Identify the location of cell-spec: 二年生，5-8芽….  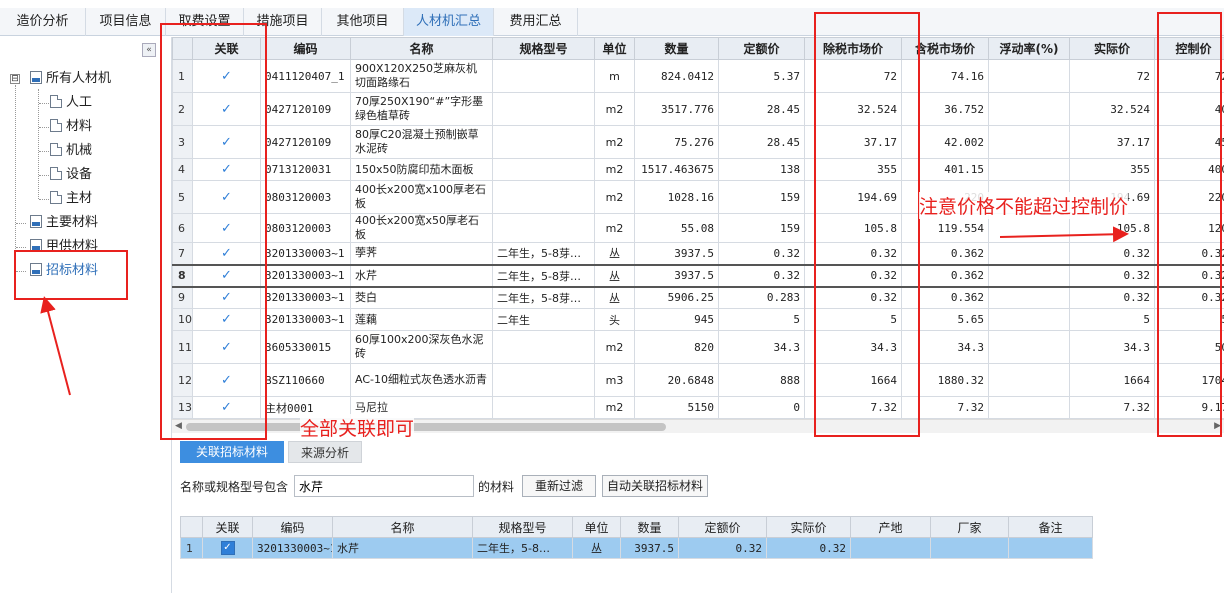
(543, 297).